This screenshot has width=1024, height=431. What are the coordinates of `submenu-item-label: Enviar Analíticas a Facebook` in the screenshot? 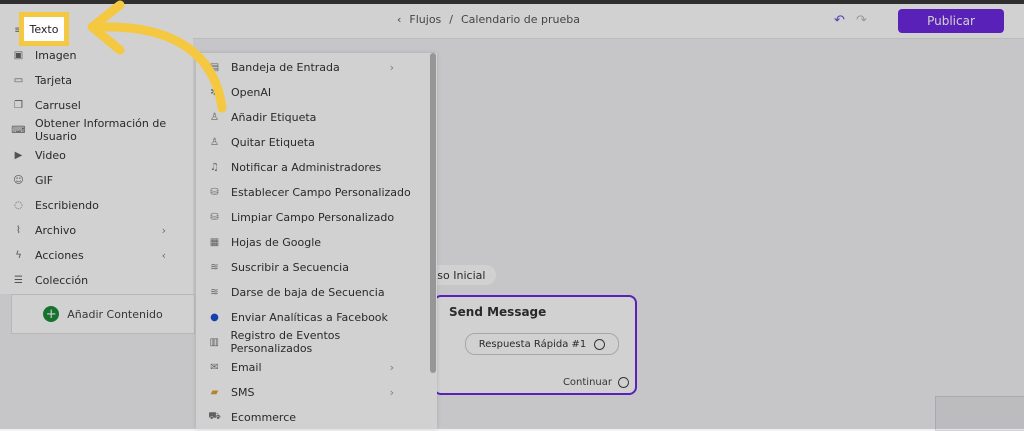 It's located at (309, 317).